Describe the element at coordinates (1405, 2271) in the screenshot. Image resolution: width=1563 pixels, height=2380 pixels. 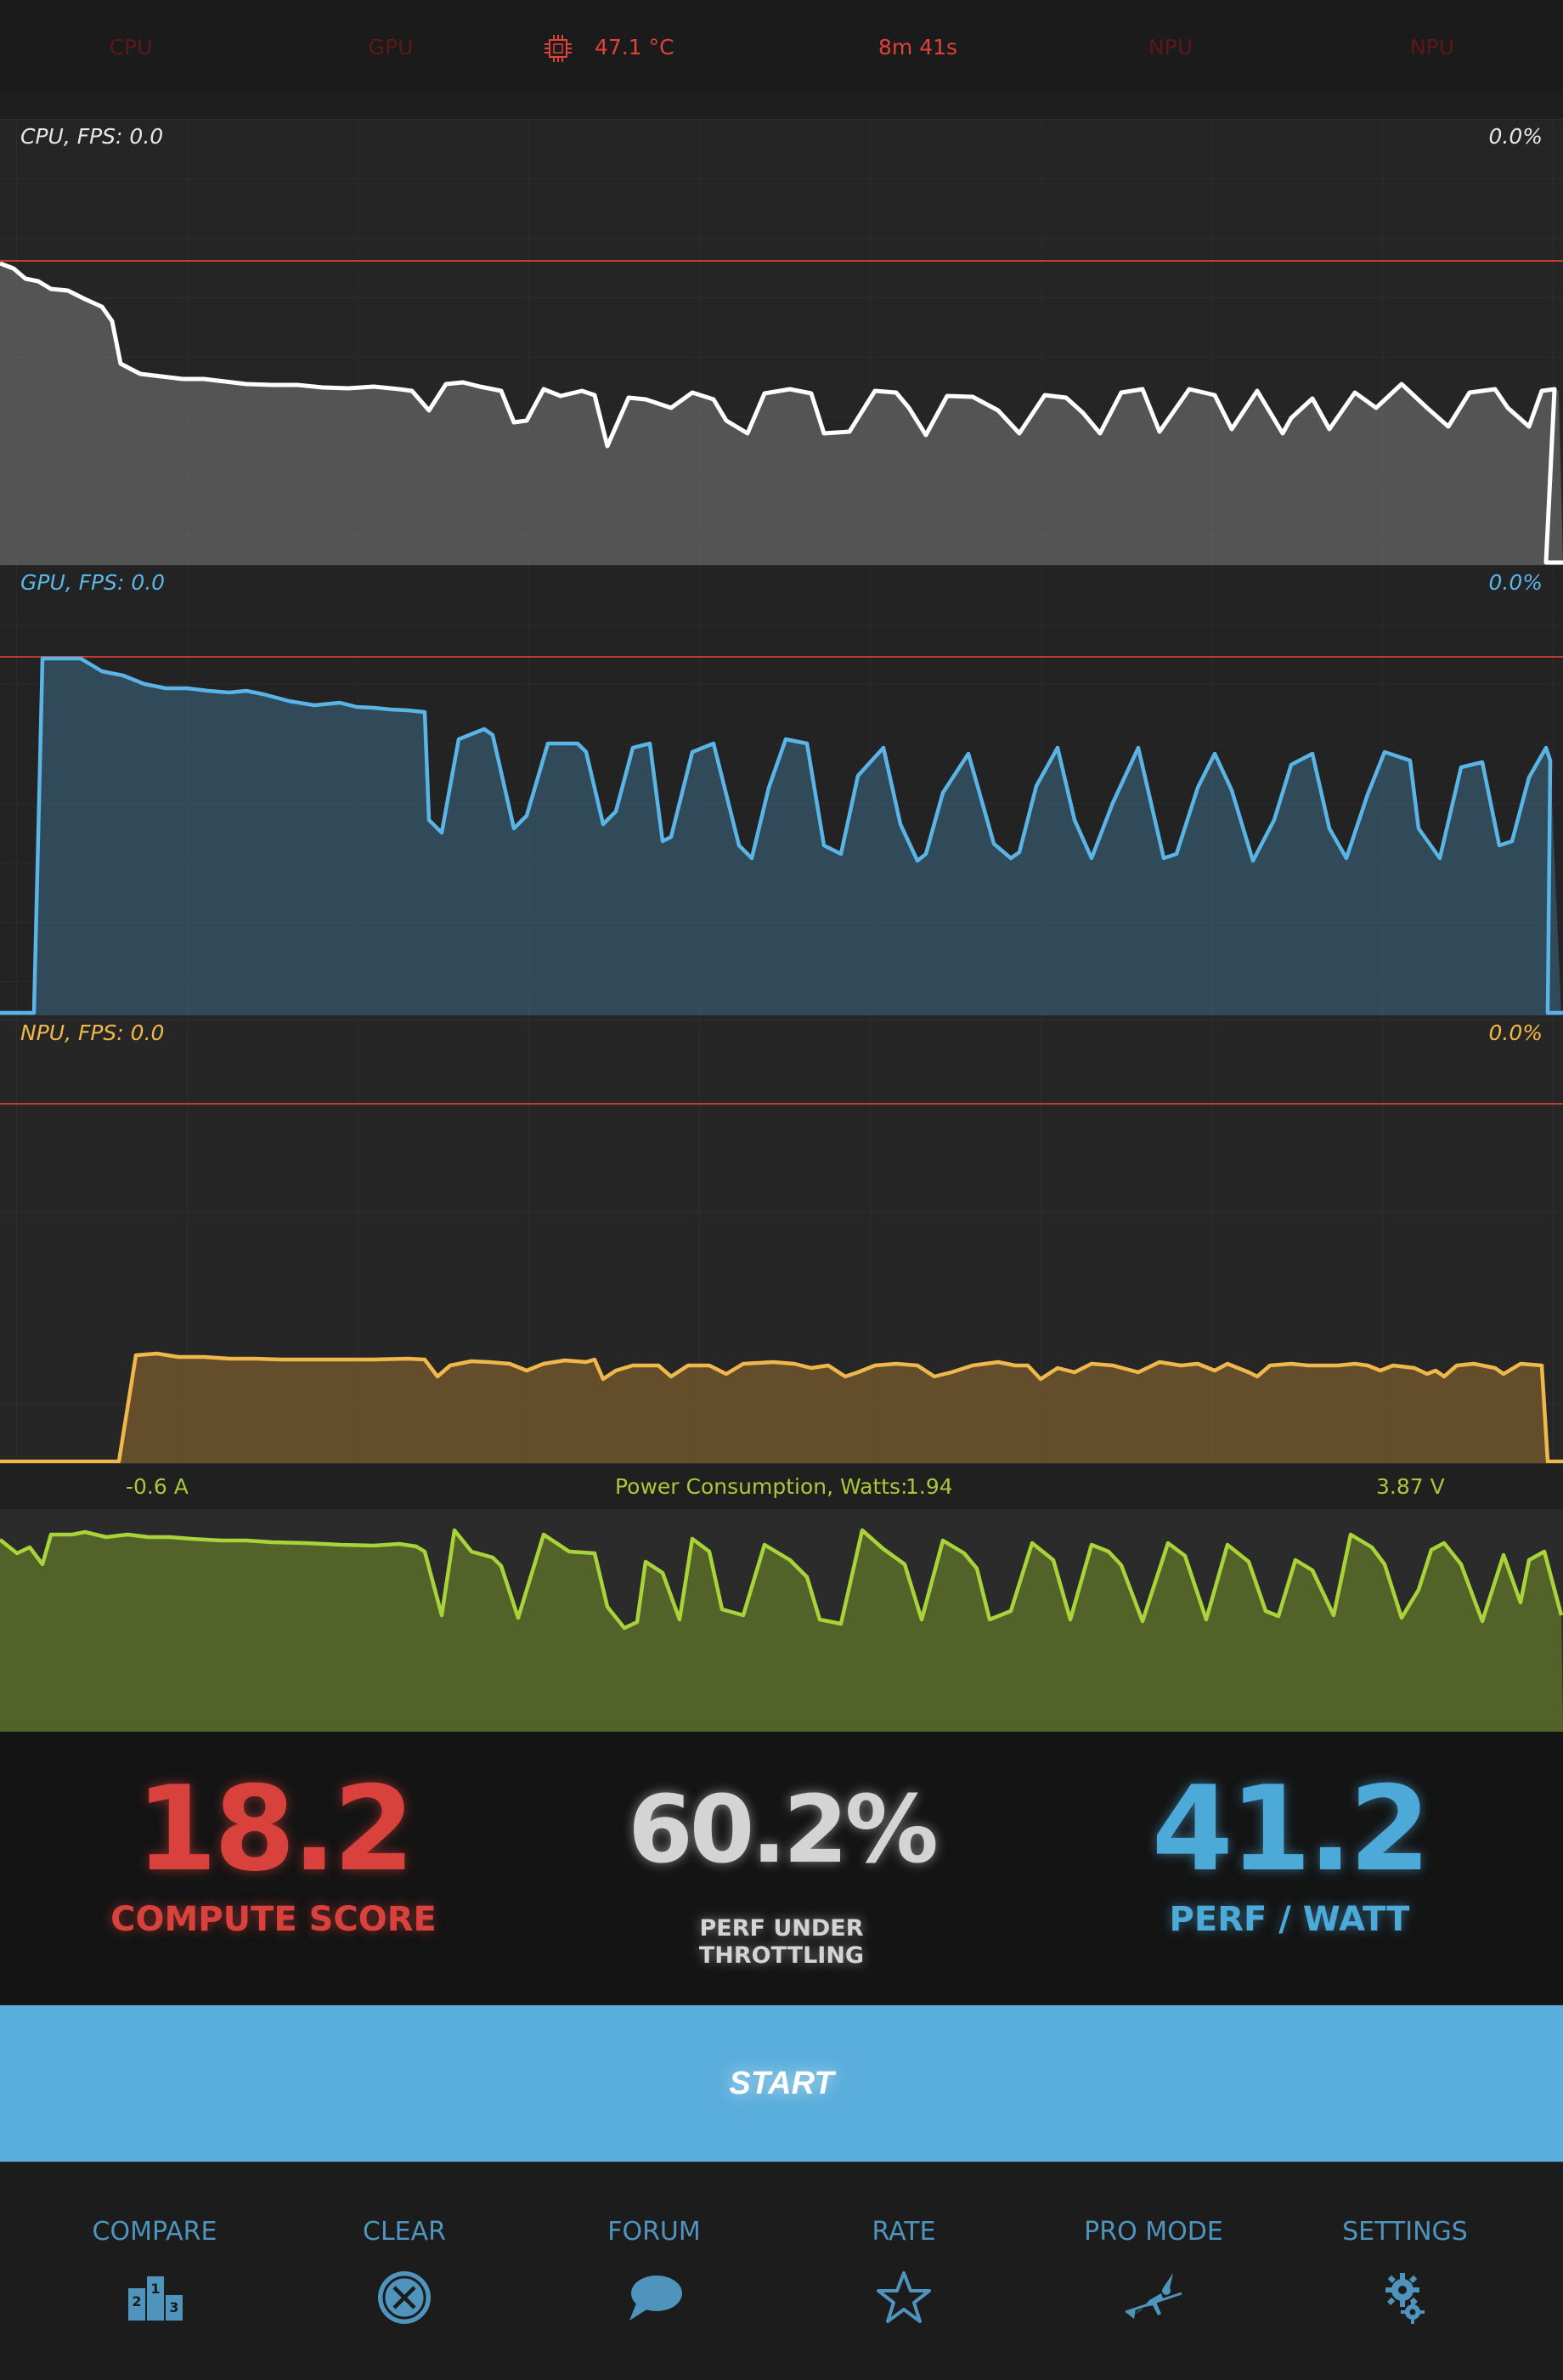
I see `nav-settings: SETTINGS` at that location.